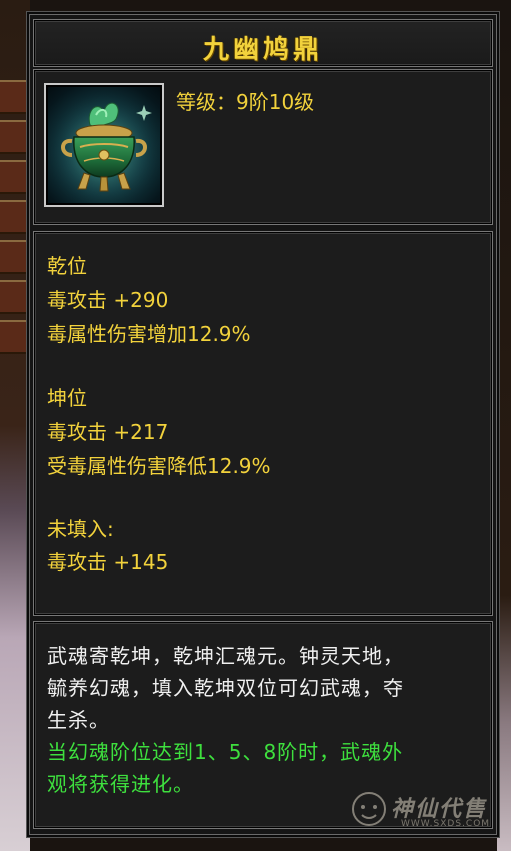  What do you see at coordinates (446, 824) in the screenshot?
I see `watermark-url: WWW.SXDS.COM` at bounding box center [446, 824].